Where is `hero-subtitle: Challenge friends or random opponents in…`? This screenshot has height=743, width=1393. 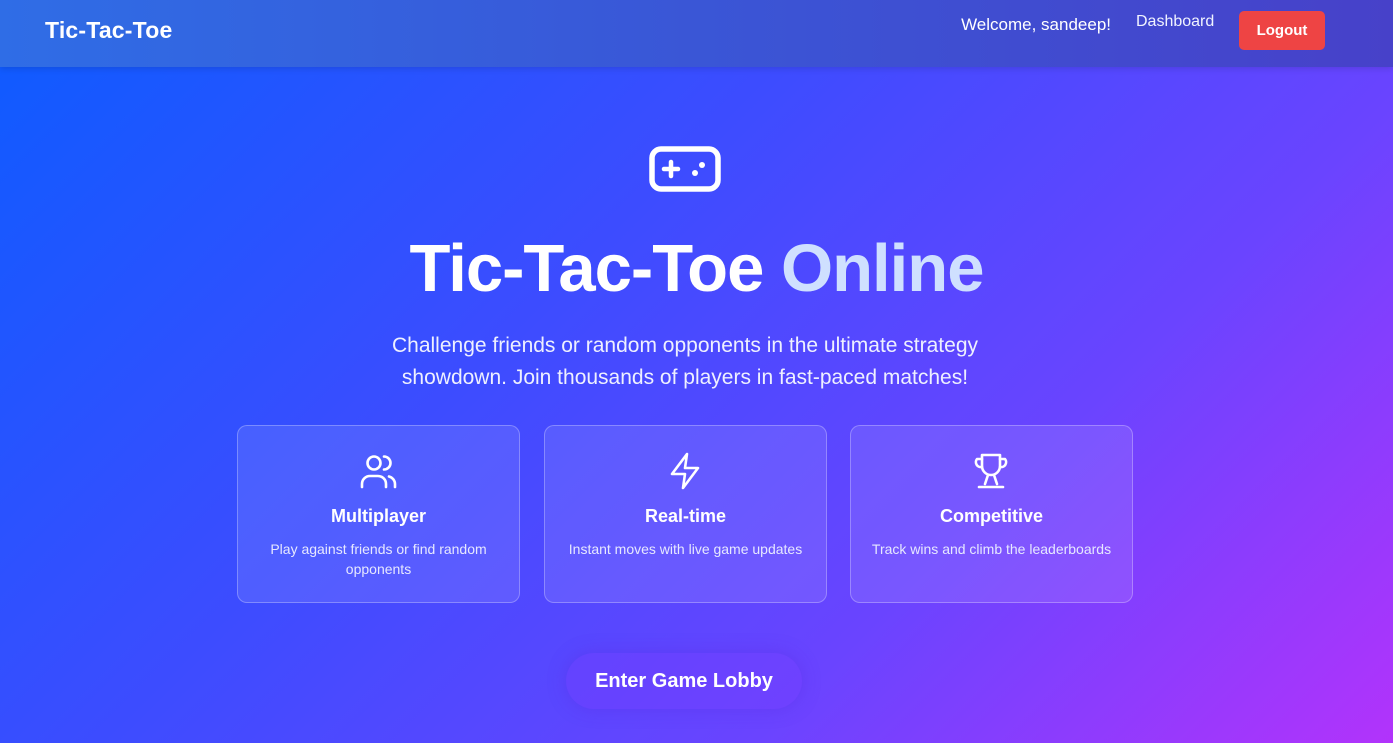 hero-subtitle: Challenge friends or random opponents in… is located at coordinates (684, 361).